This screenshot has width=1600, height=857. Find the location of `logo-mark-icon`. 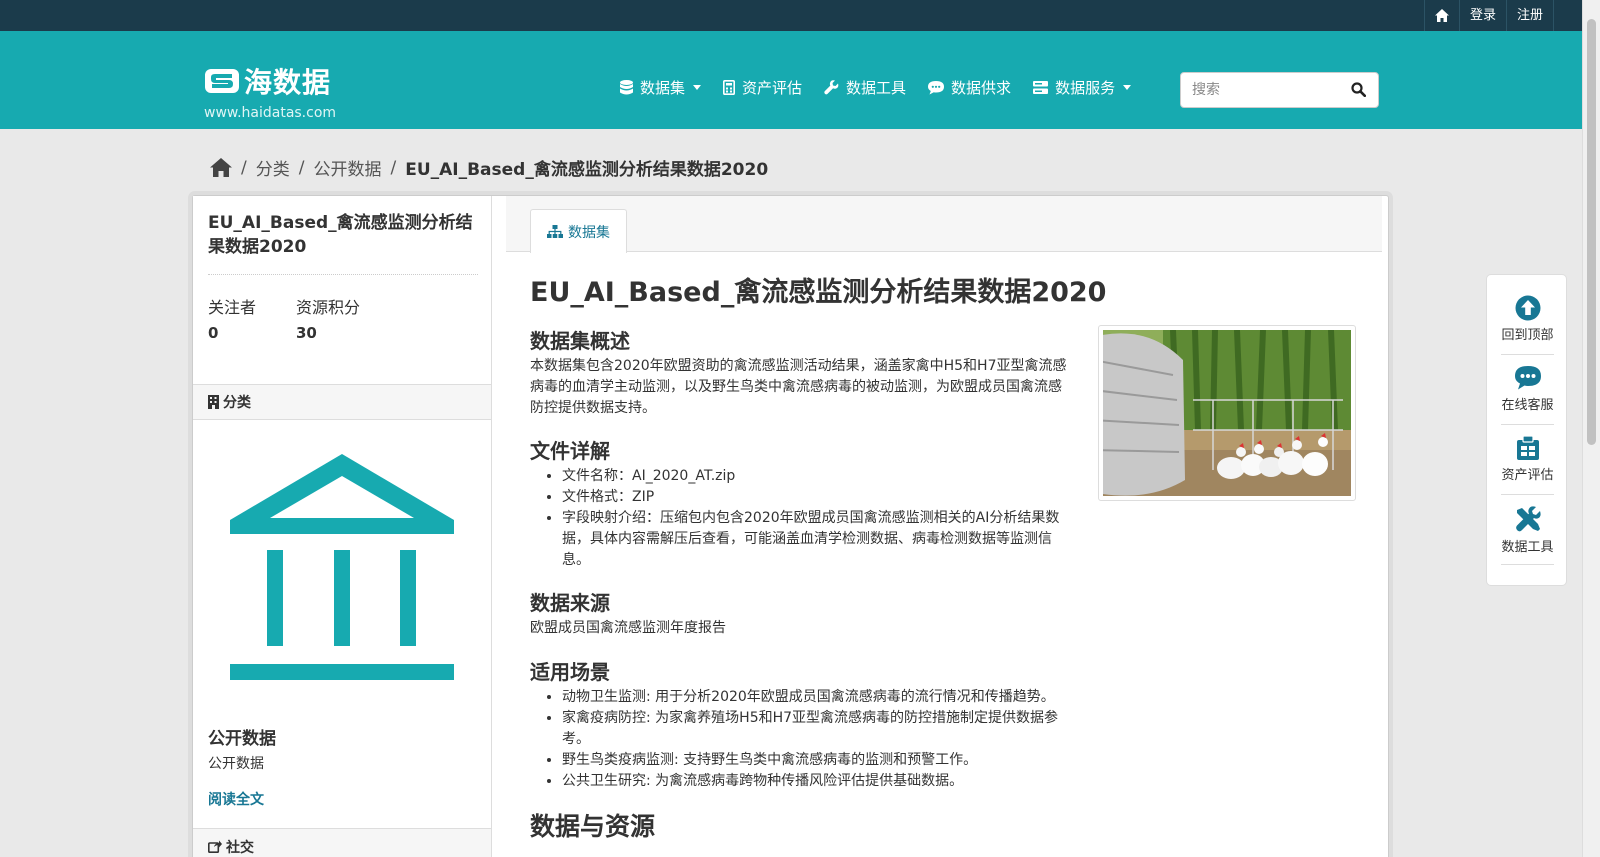

logo-mark-icon is located at coordinates (222, 81).